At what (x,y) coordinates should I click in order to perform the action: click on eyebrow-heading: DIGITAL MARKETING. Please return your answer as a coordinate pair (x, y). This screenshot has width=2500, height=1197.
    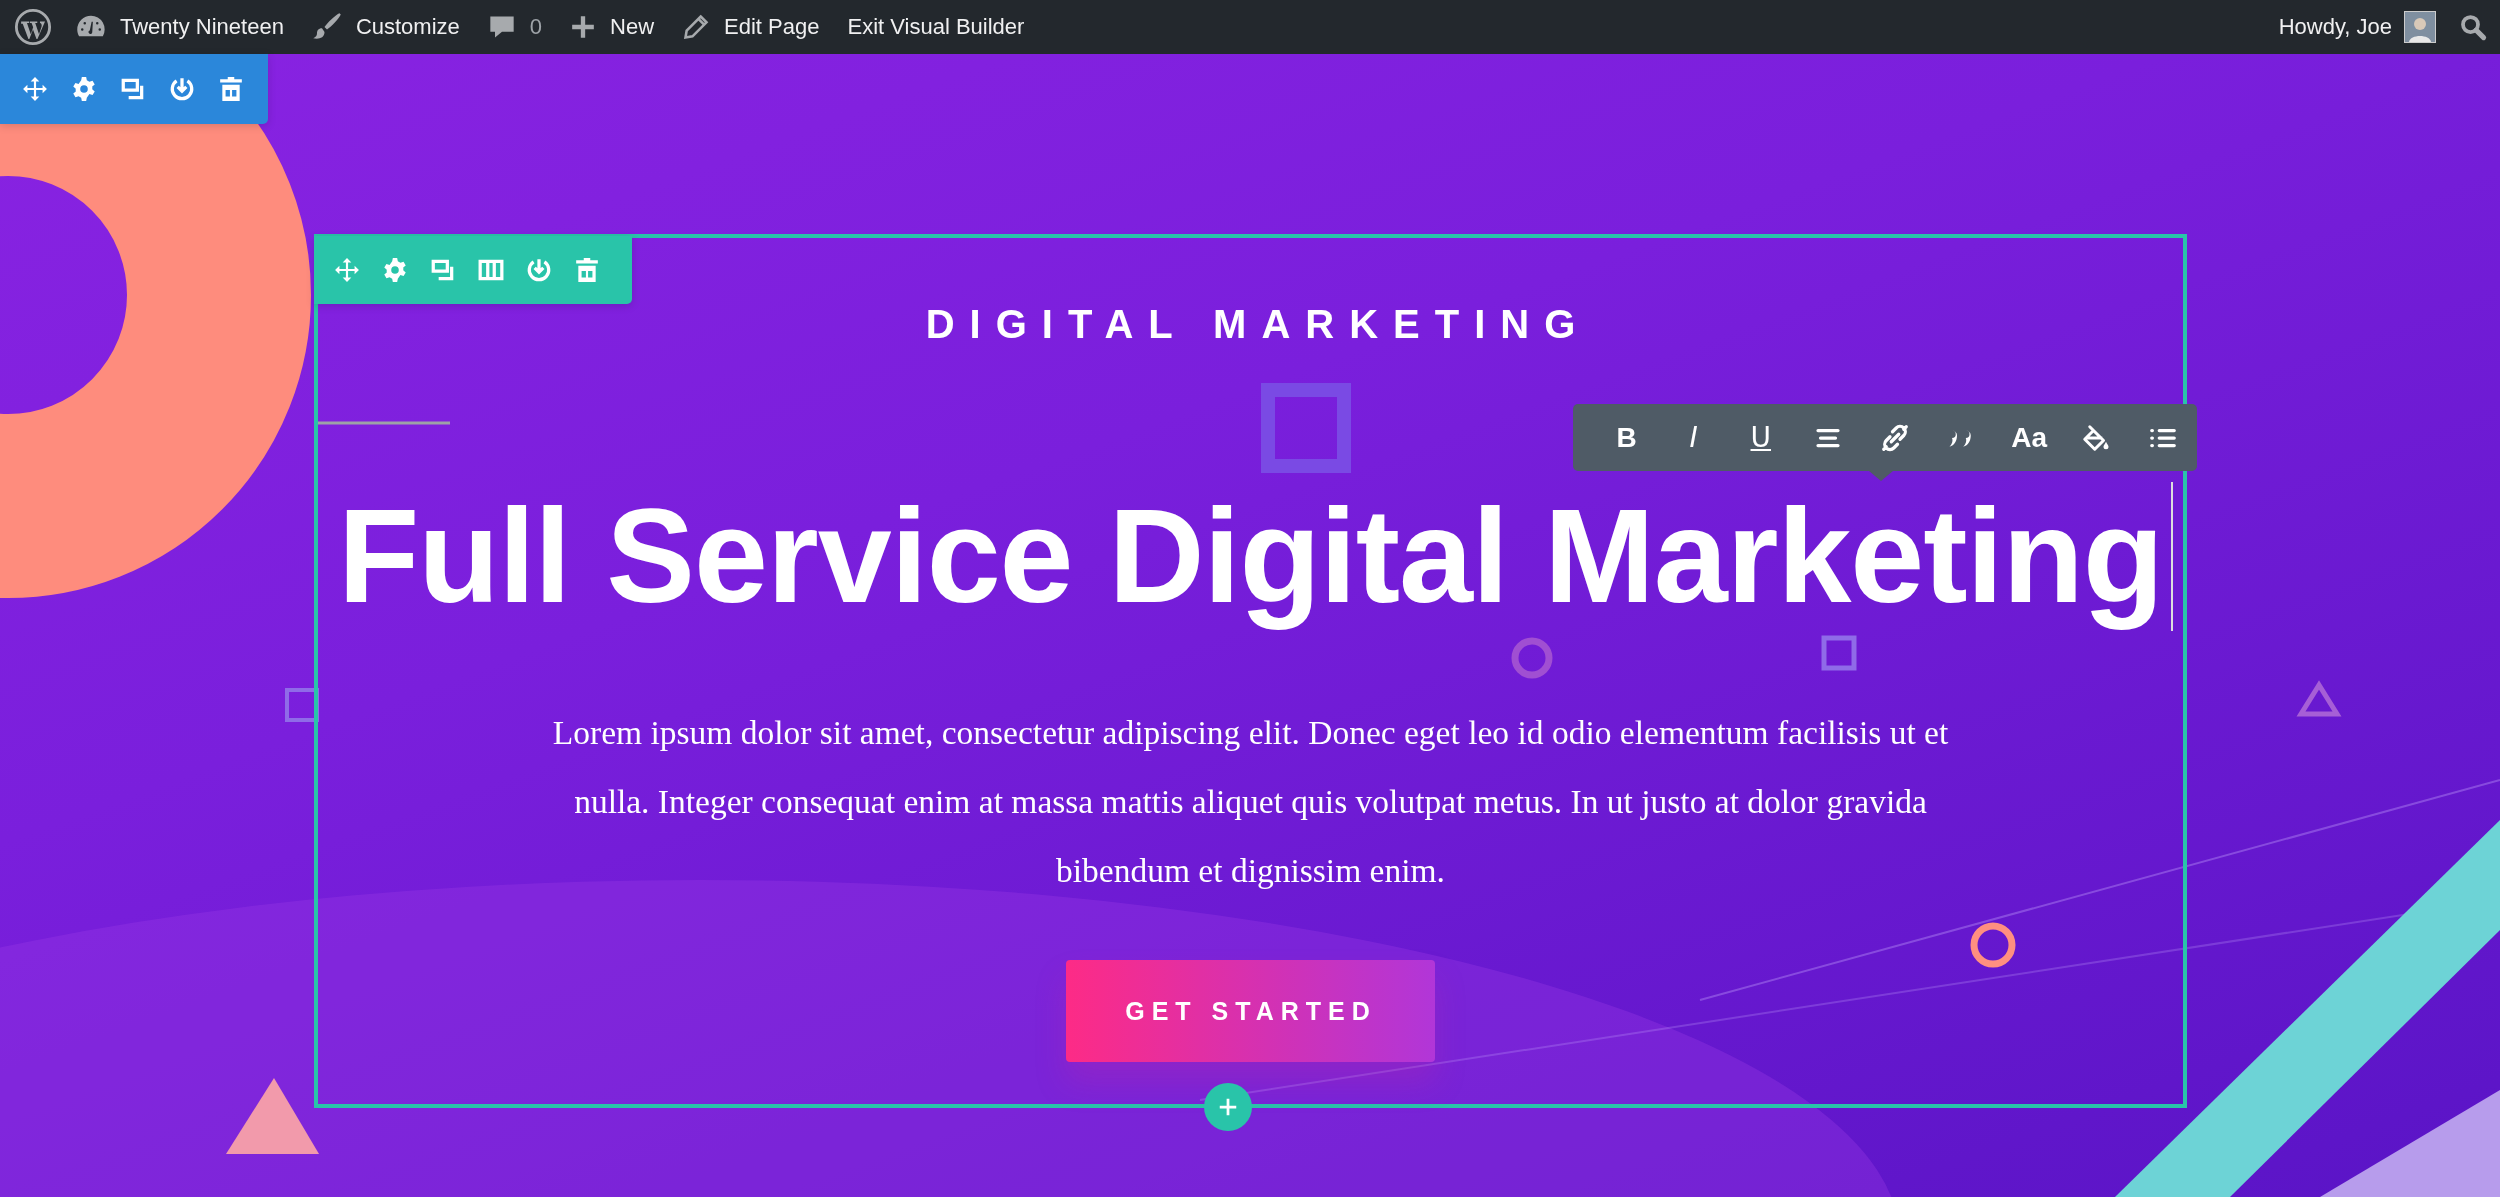
    Looking at the image, I should click on (1257, 324).